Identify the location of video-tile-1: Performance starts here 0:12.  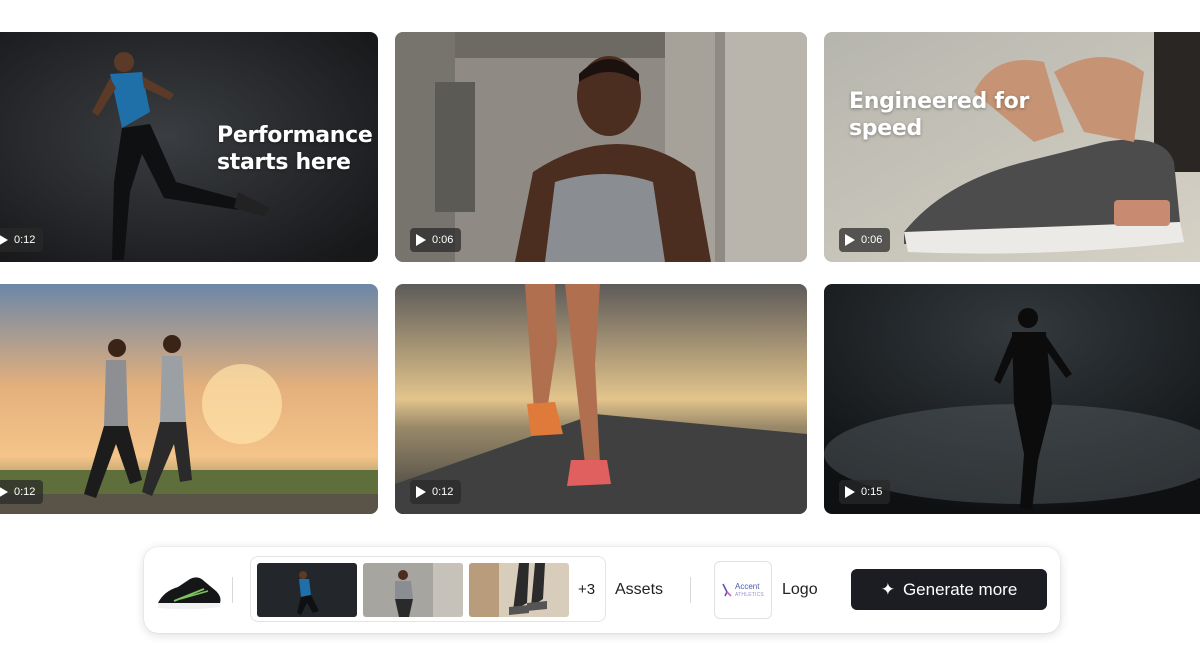
(189, 147).